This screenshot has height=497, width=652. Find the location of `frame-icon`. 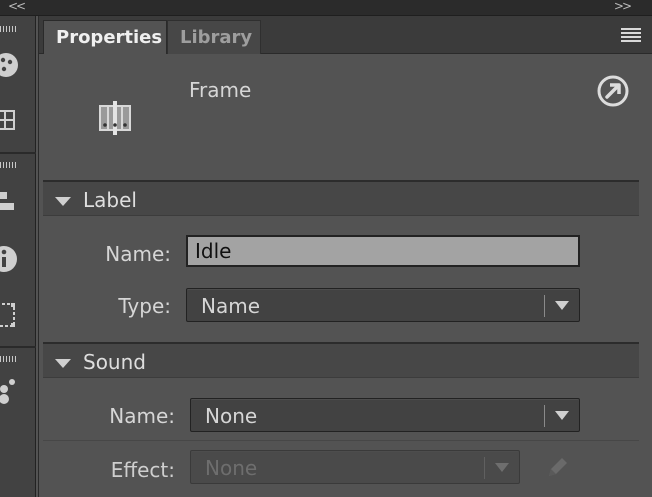

frame-icon is located at coordinates (115, 118).